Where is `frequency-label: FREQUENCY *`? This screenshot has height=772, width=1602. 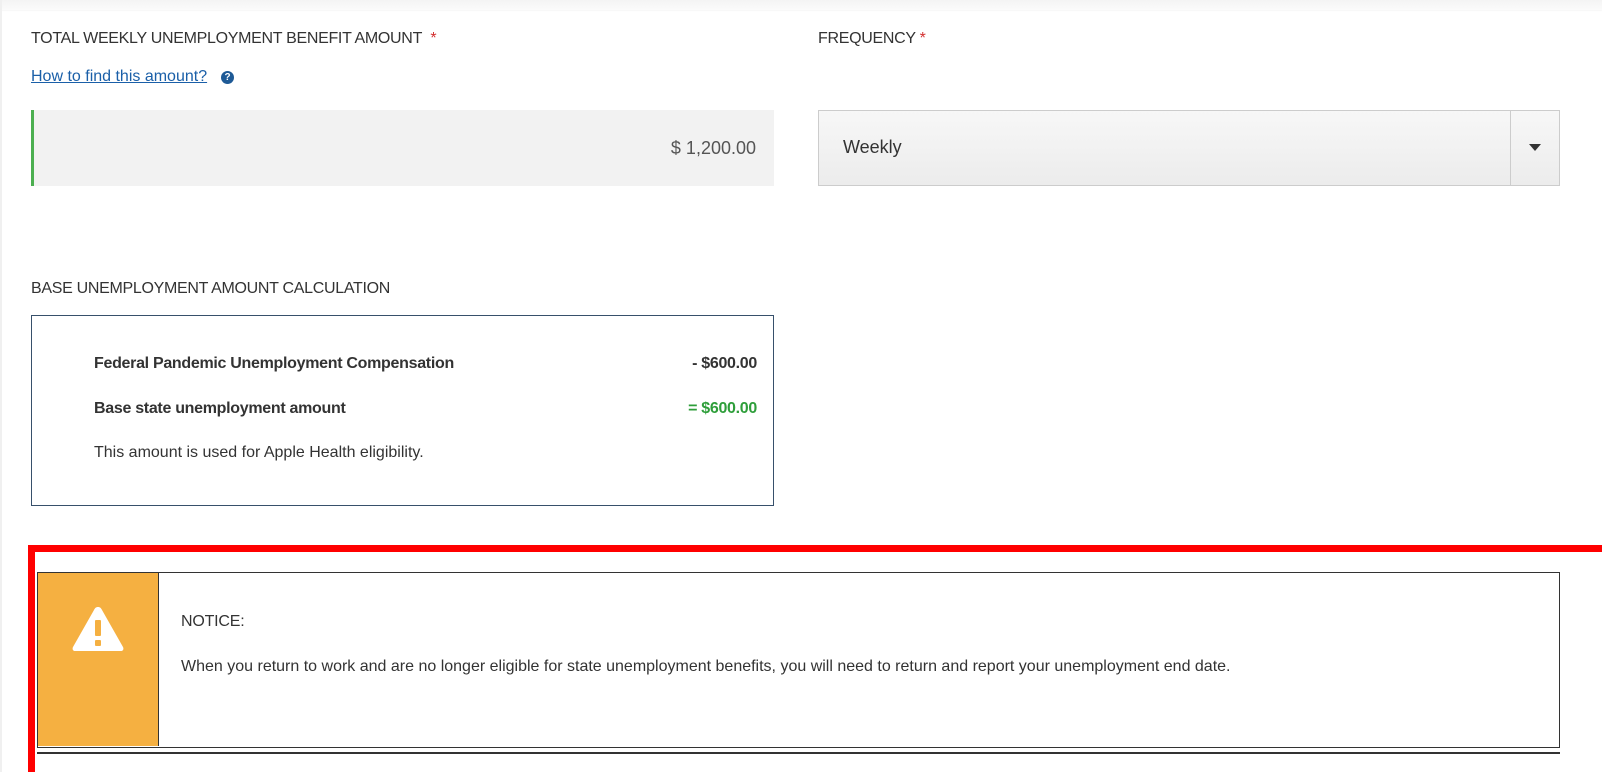
frequency-label: FREQUENCY * is located at coordinates (872, 39).